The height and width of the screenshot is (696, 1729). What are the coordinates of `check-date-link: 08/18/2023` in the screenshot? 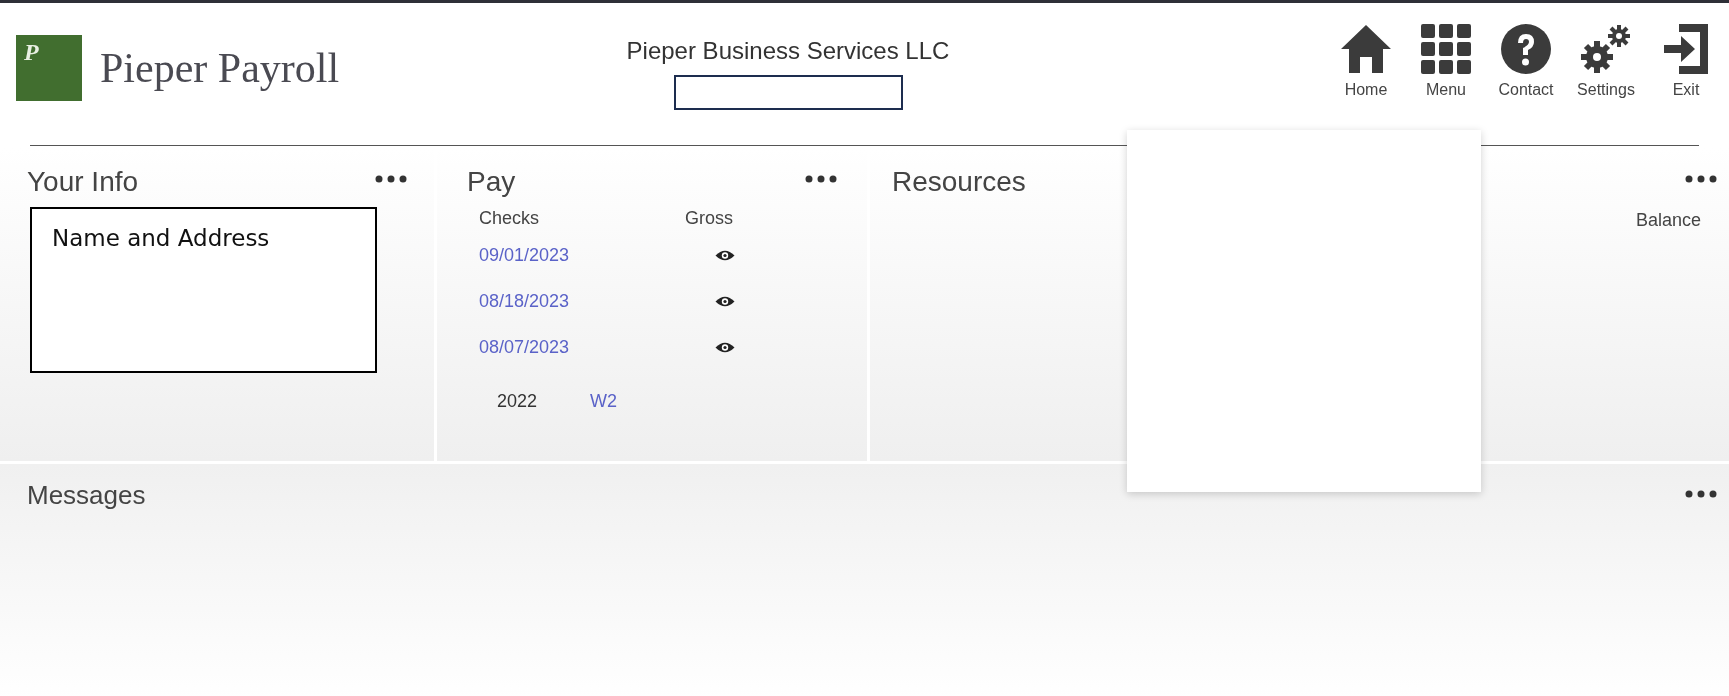 It's located at (597, 301).